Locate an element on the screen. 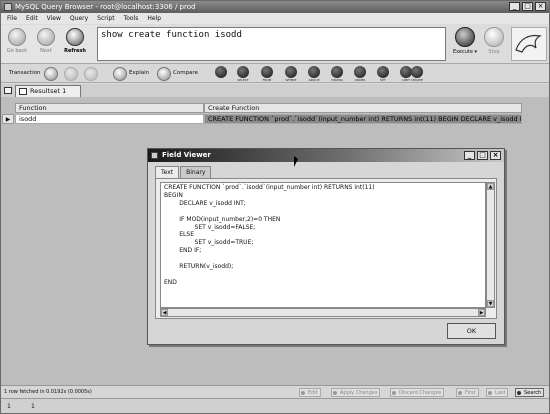 The image size is (550, 414). column-header-function: Function is located at coordinates (109, 108).